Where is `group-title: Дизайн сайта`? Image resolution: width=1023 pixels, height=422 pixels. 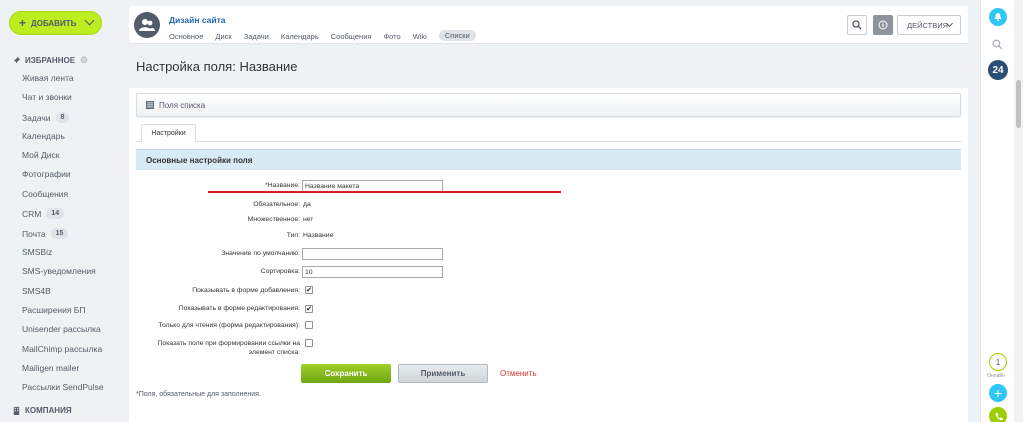 group-title: Дизайн сайта is located at coordinates (197, 20).